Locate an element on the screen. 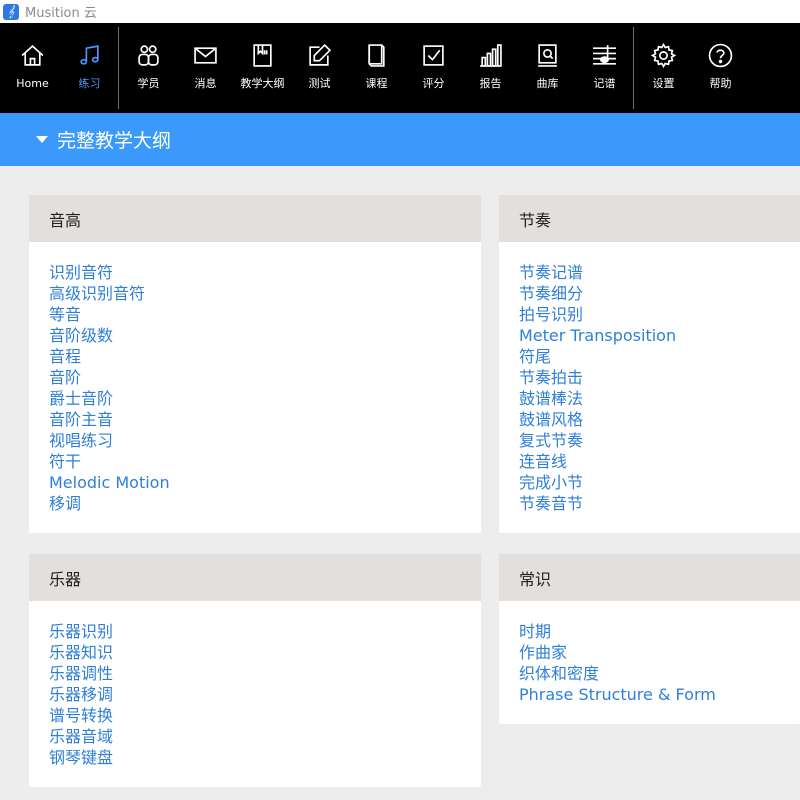  syllabus-link: 鼓谱风格 is located at coordinates (659, 419).